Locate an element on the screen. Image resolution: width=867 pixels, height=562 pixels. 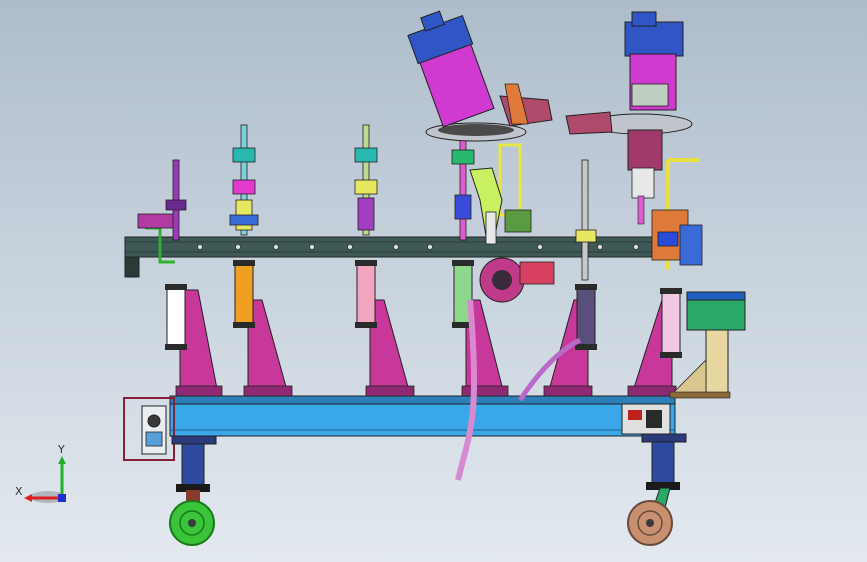
main-beam is located at coordinates (390, 245).